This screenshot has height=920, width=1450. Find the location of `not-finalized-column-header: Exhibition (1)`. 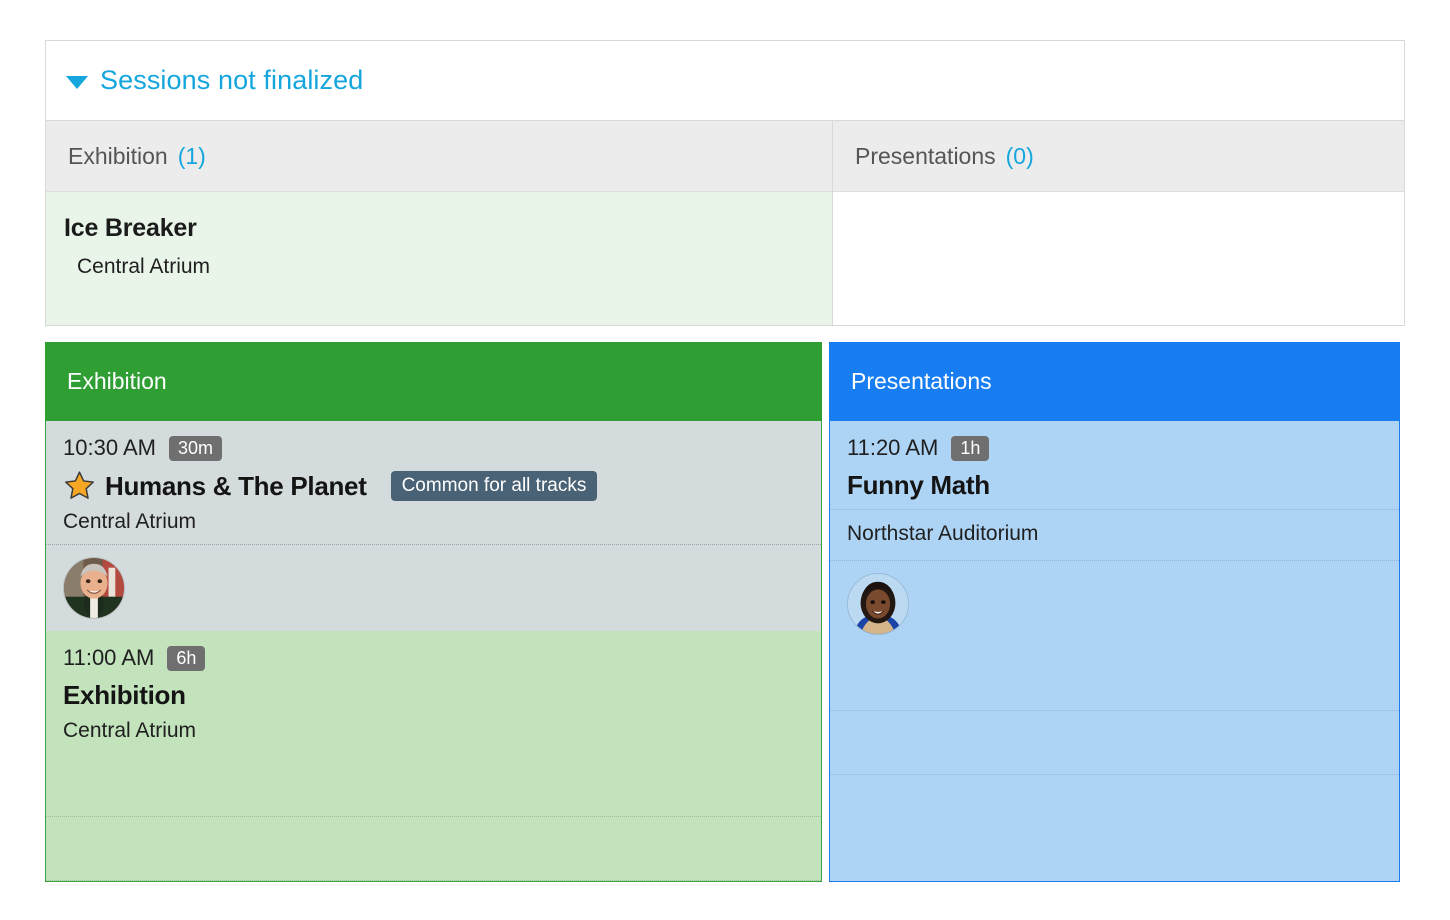

not-finalized-column-header: Exhibition (1) is located at coordinates (439, 156).